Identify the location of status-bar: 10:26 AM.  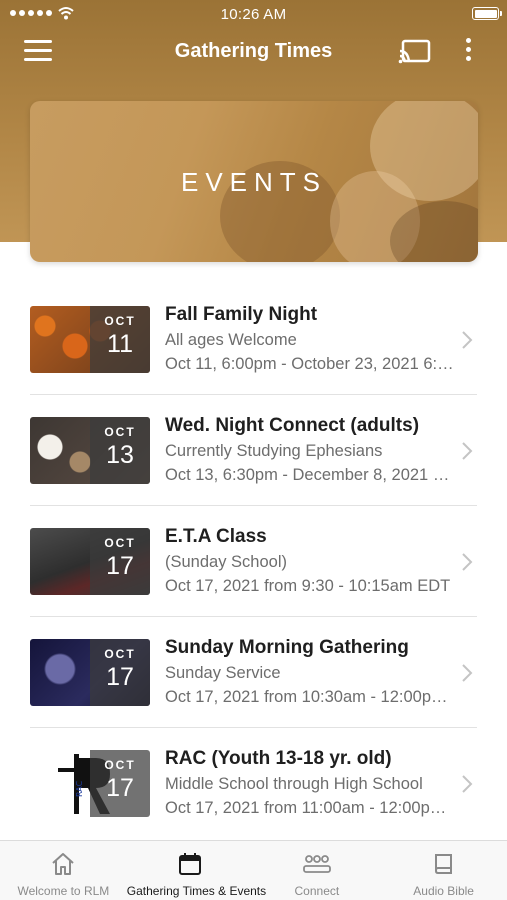
(253, 14).